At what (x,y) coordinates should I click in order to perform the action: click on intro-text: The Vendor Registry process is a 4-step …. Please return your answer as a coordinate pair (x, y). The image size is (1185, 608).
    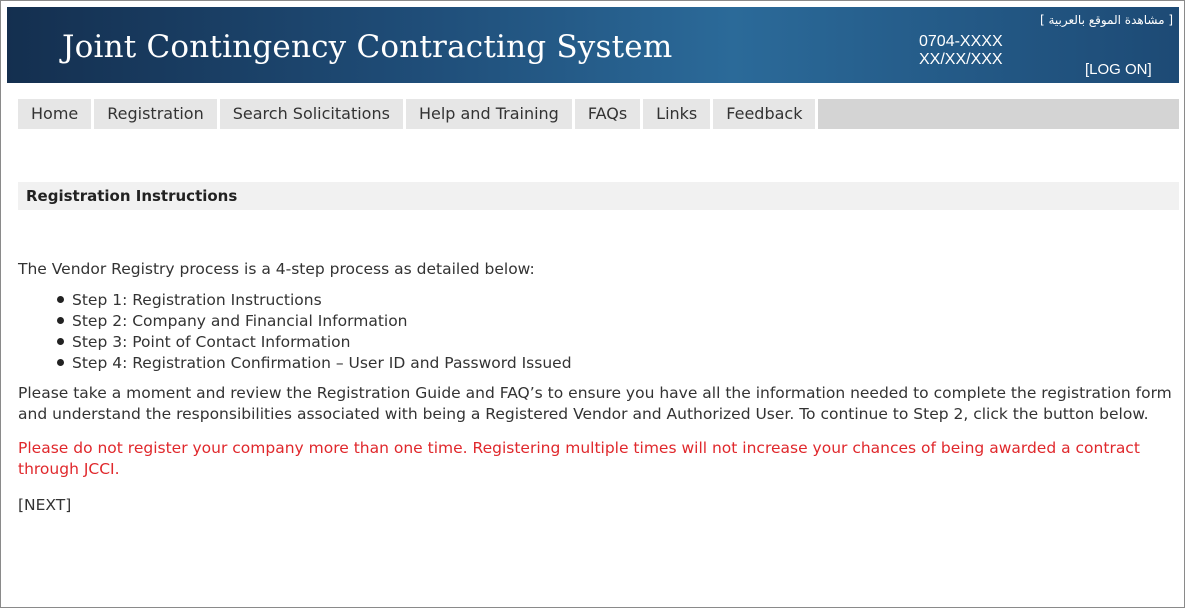
    Looking at the image, I should click on (276, 269).